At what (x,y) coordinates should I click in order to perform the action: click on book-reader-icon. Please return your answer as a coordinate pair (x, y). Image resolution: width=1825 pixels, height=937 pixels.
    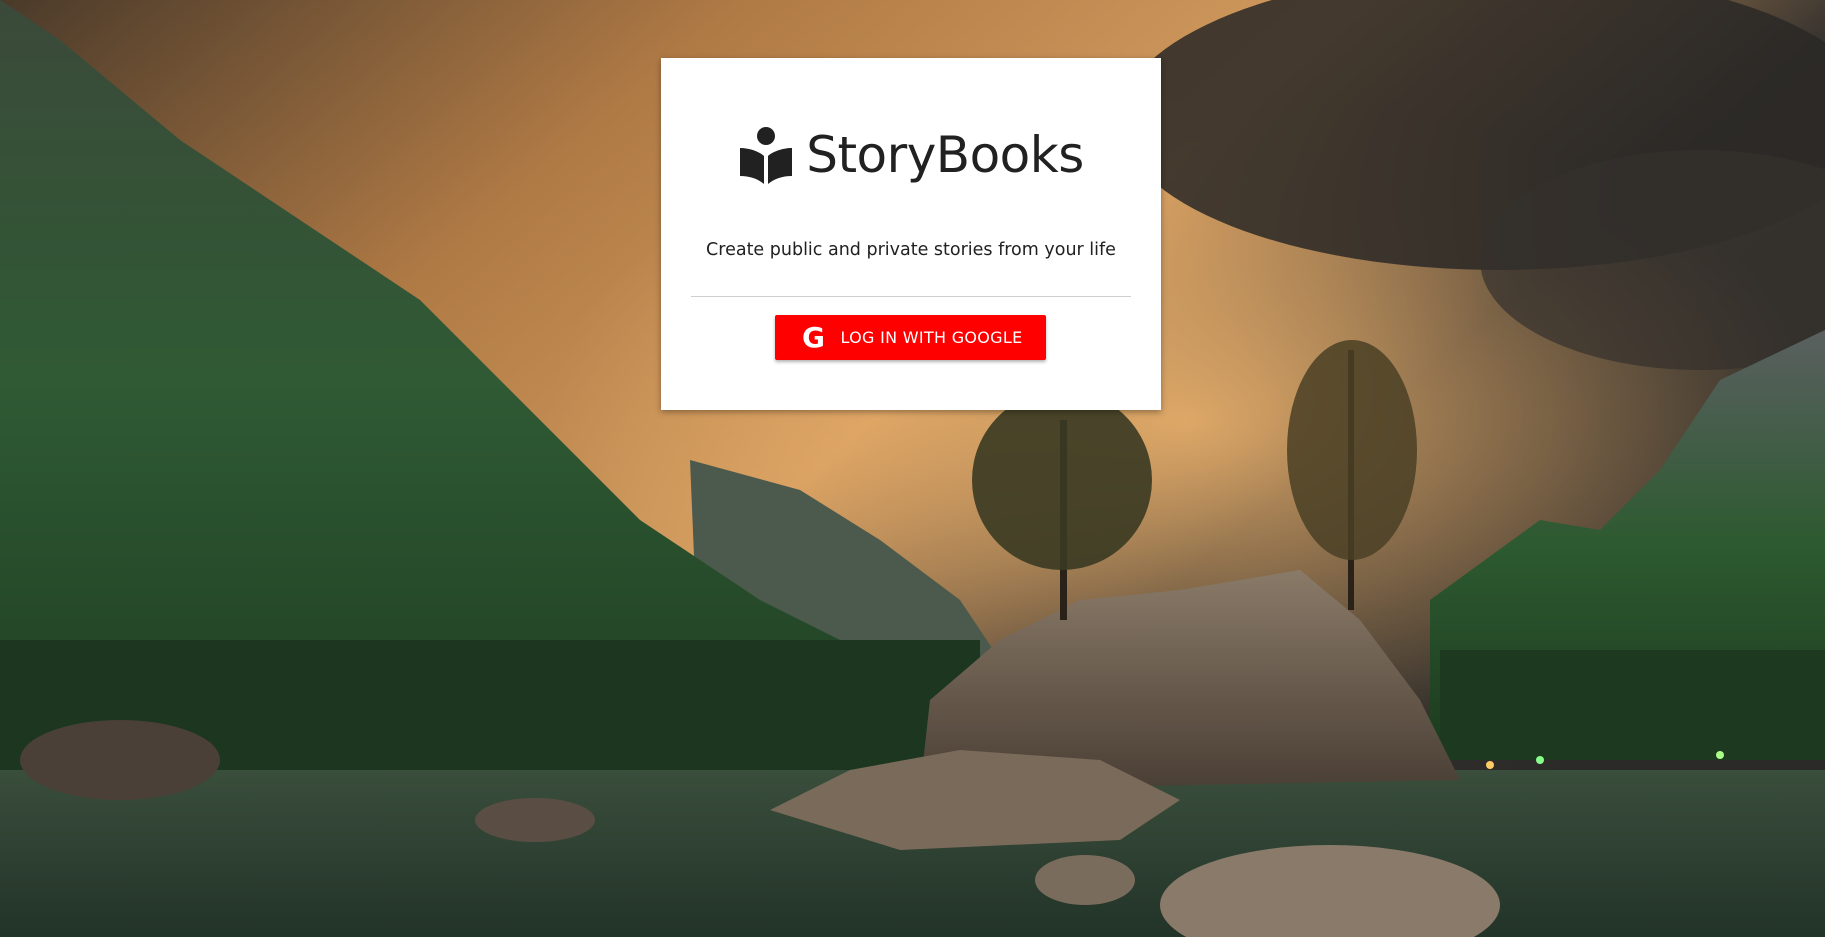
    Looking at the image, I should click on (766, 155).